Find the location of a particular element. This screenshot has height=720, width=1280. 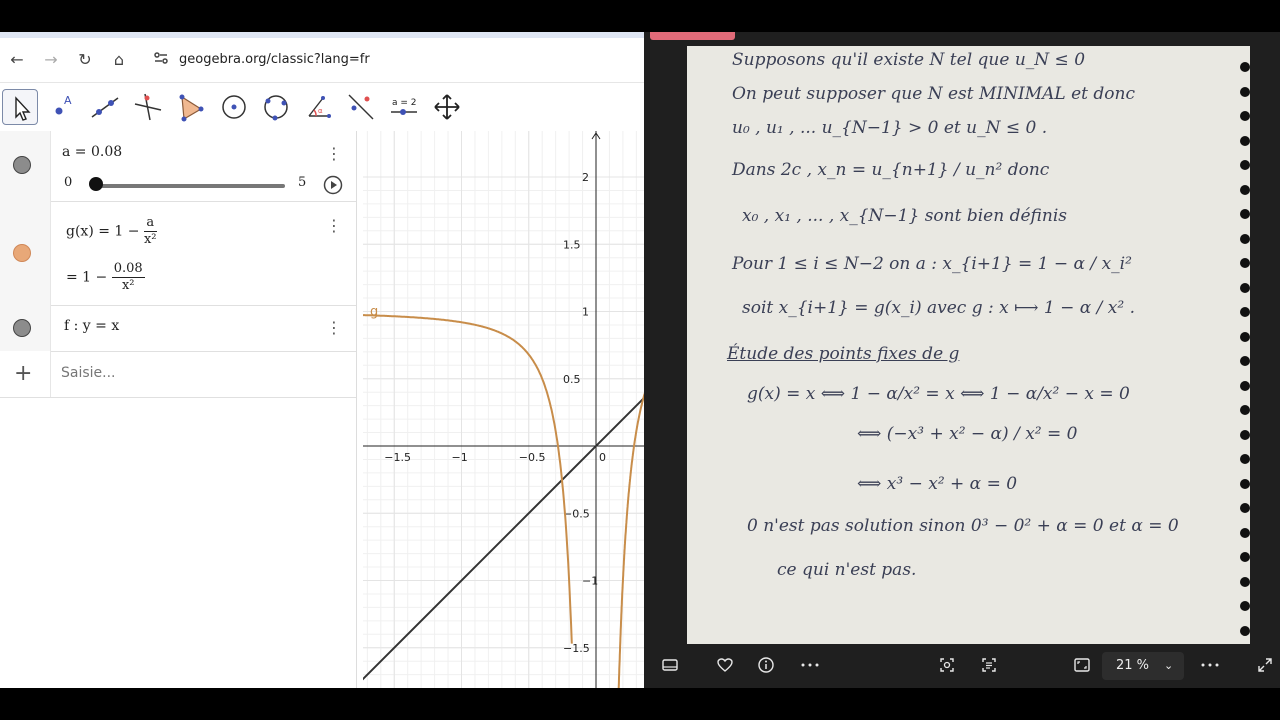

algebra-row-a: a = 0.08 ⋮ 0 5 is located at coordinates (178, 166).